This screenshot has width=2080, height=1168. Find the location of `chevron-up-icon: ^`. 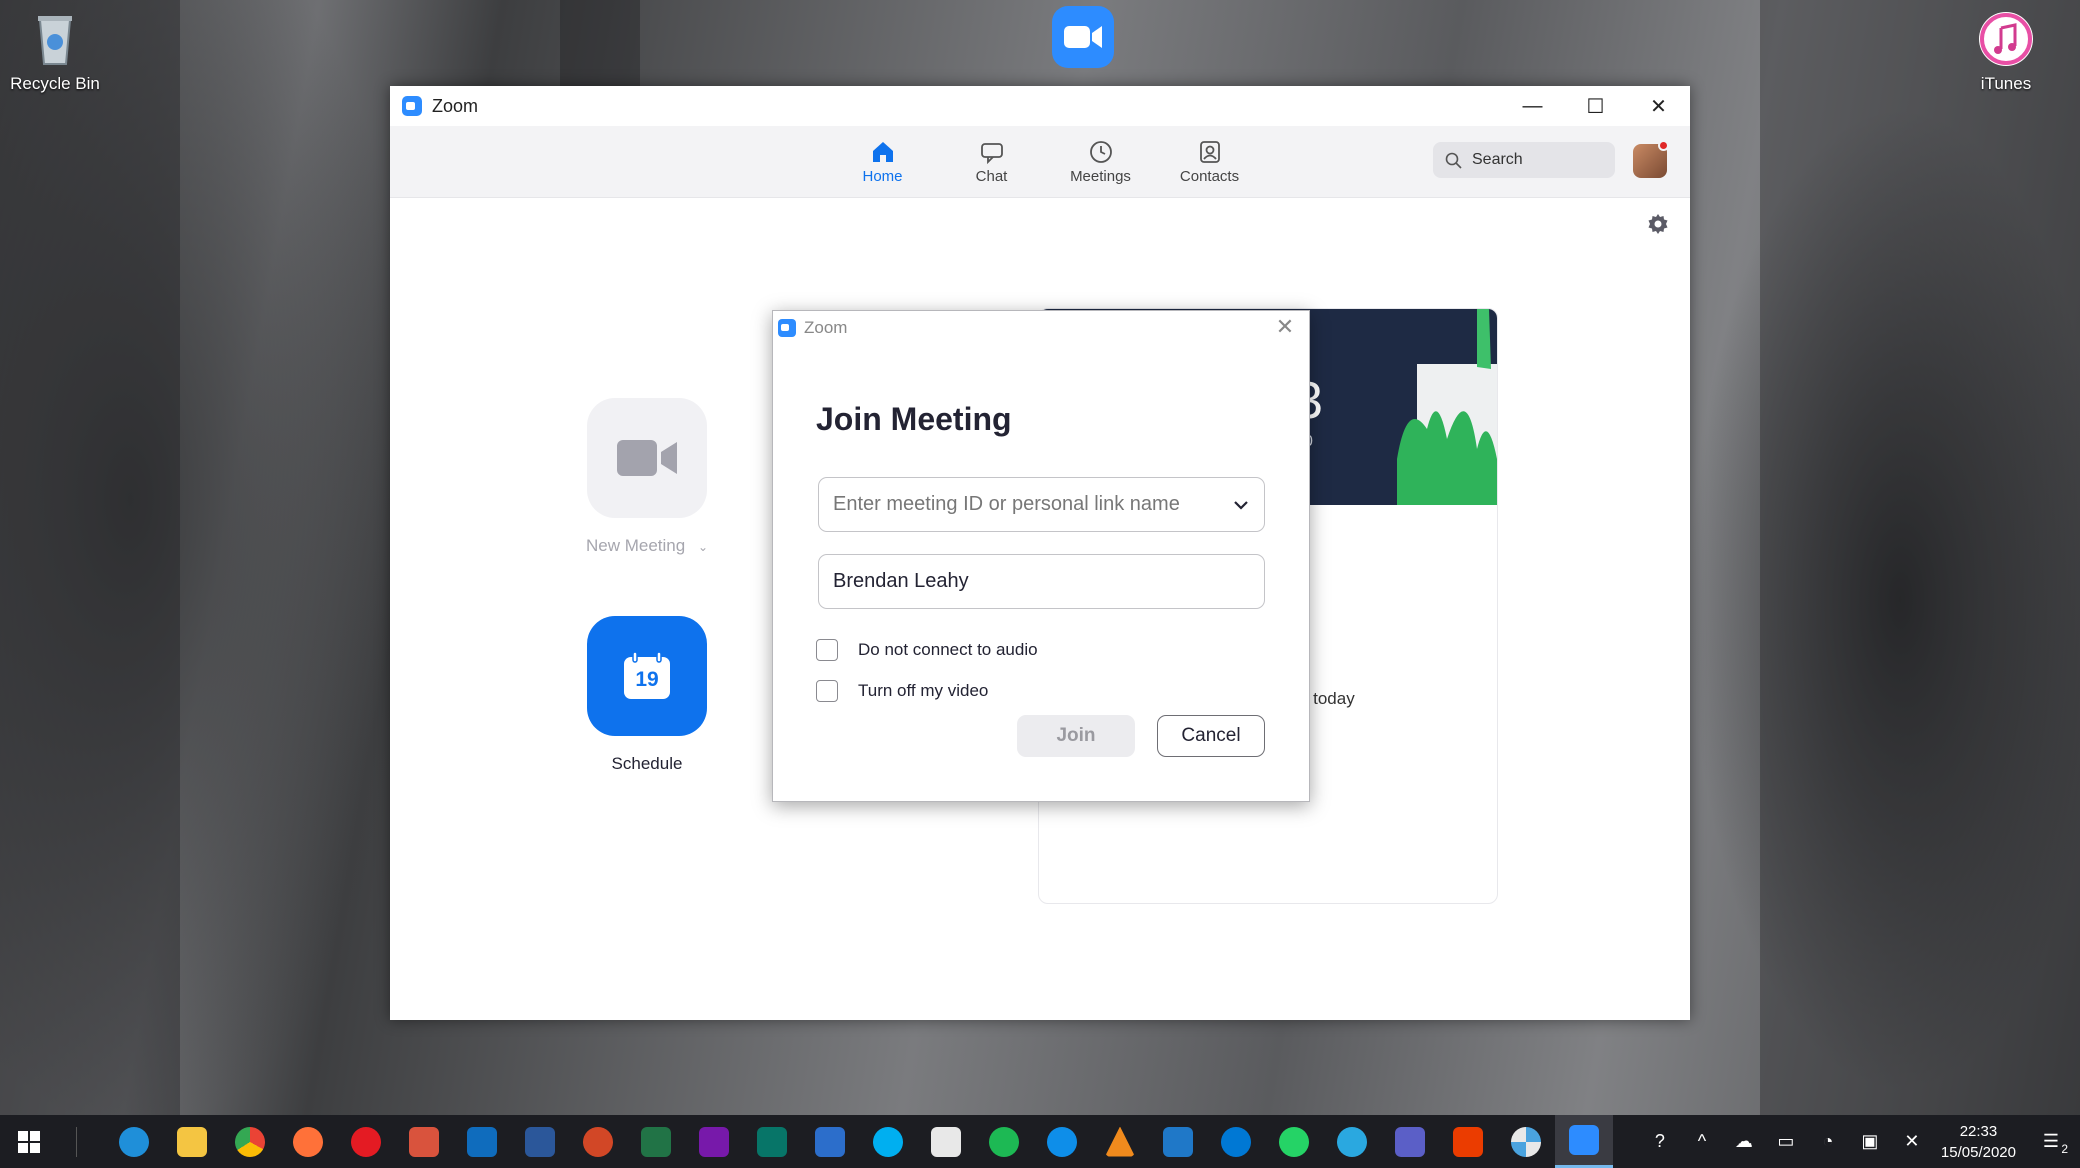

chevron-up-icon: ^ is located at coordinates (1702, 1141).